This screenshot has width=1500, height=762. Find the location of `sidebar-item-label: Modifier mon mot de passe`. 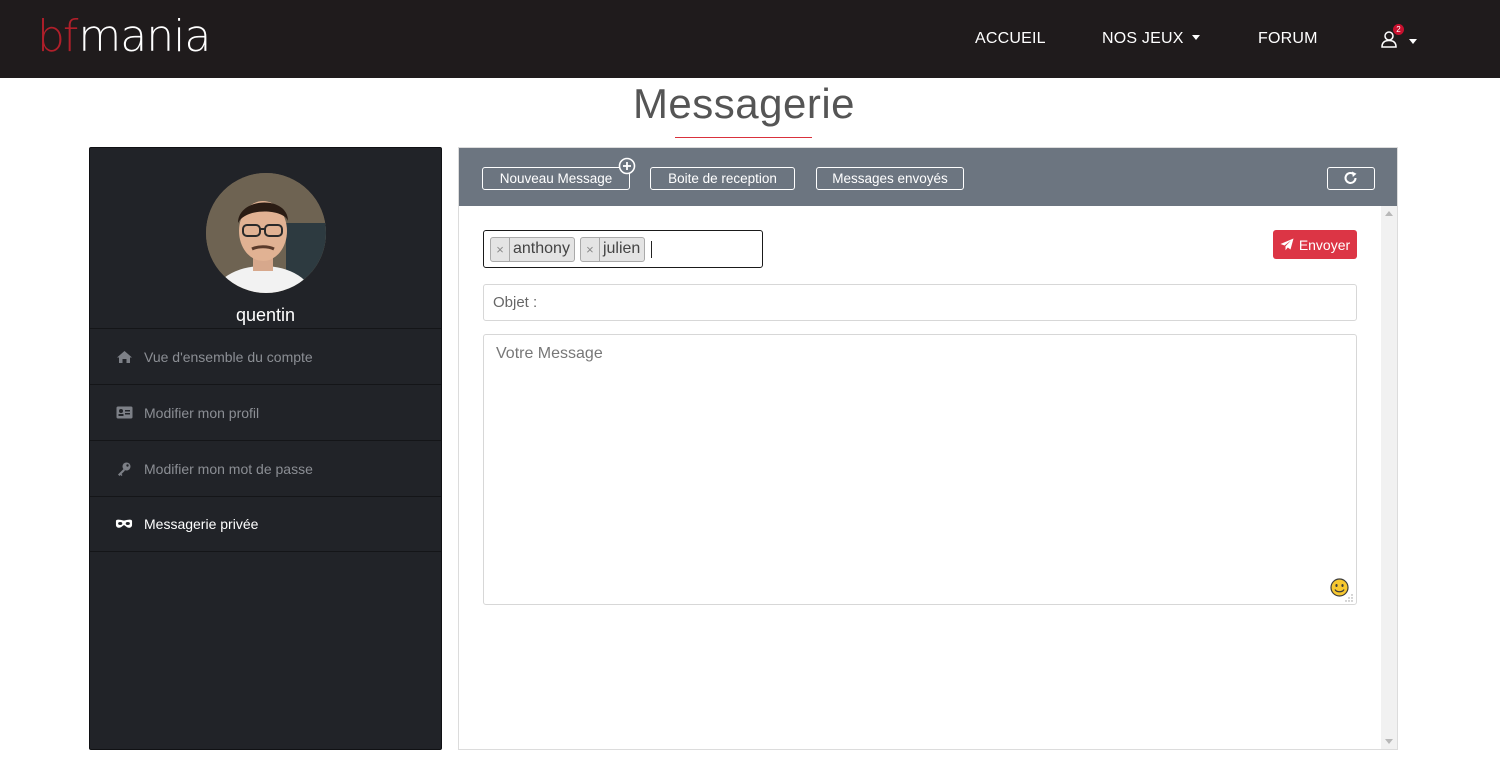

sidebar-item-label: Modifier mon mot de passe is located at coordinates (228, 468).